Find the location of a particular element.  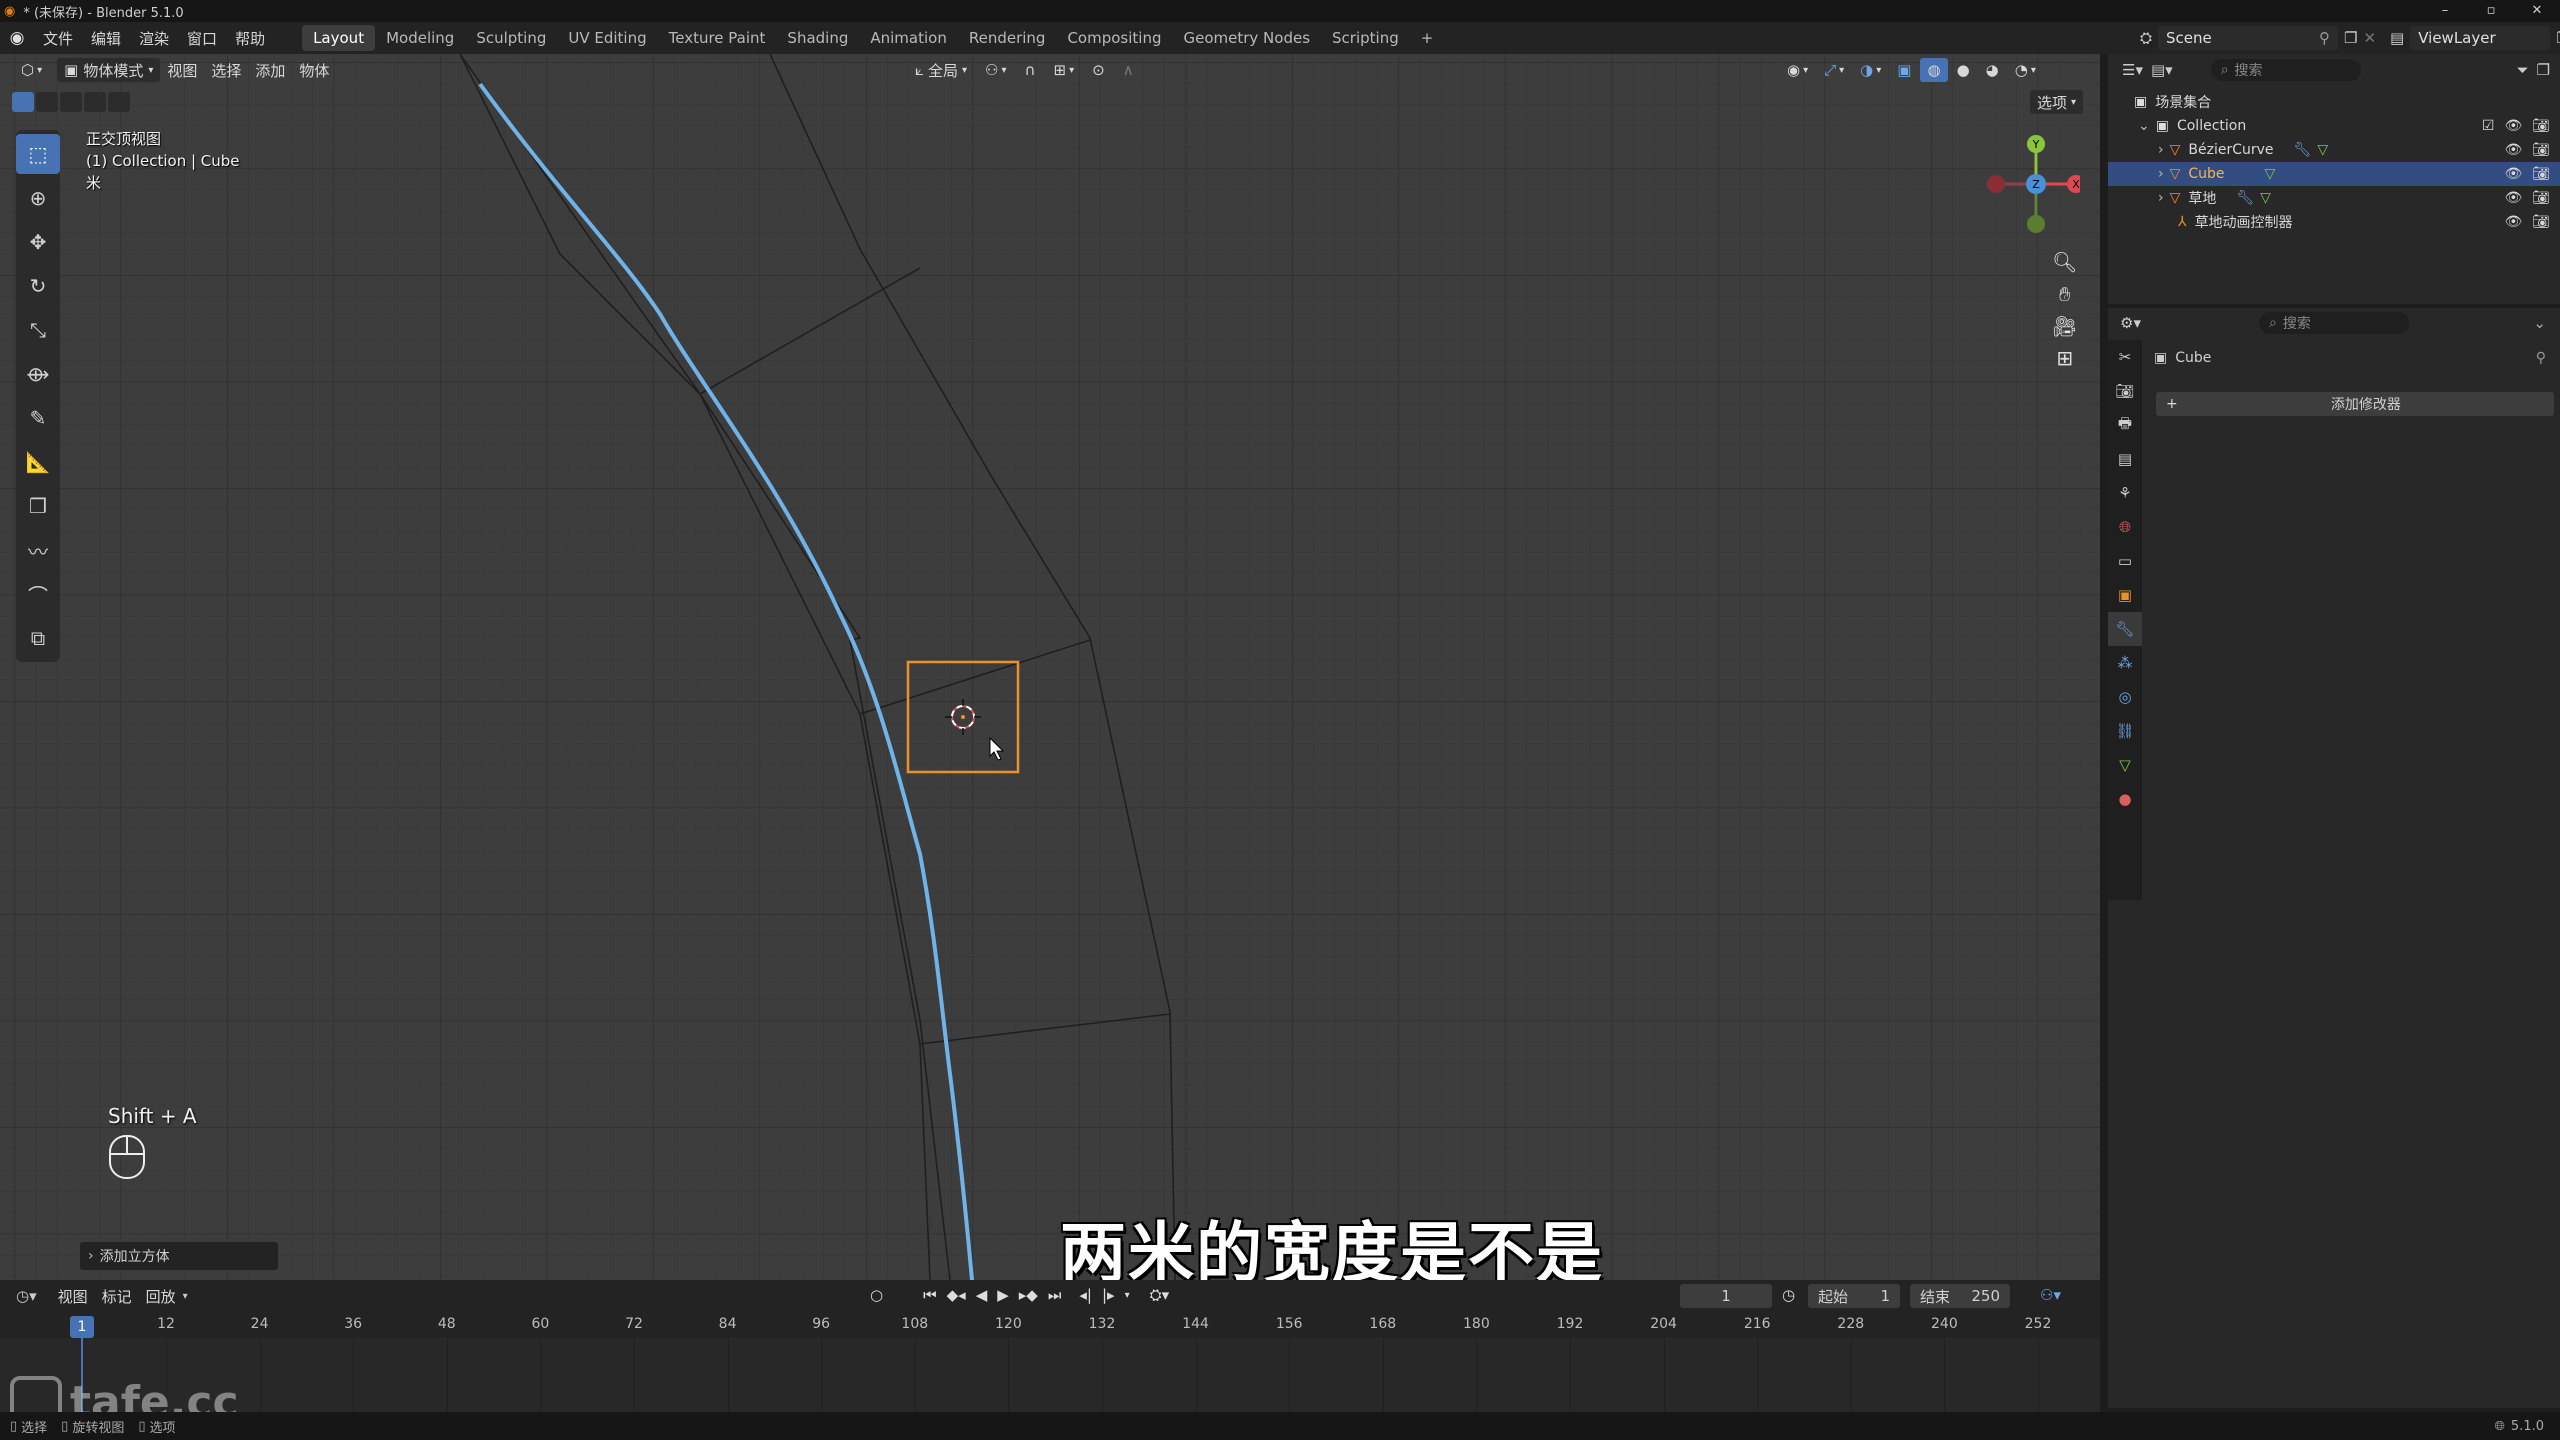

new-view-layer-icon: ❐ is located at coordinates (2558, 38).